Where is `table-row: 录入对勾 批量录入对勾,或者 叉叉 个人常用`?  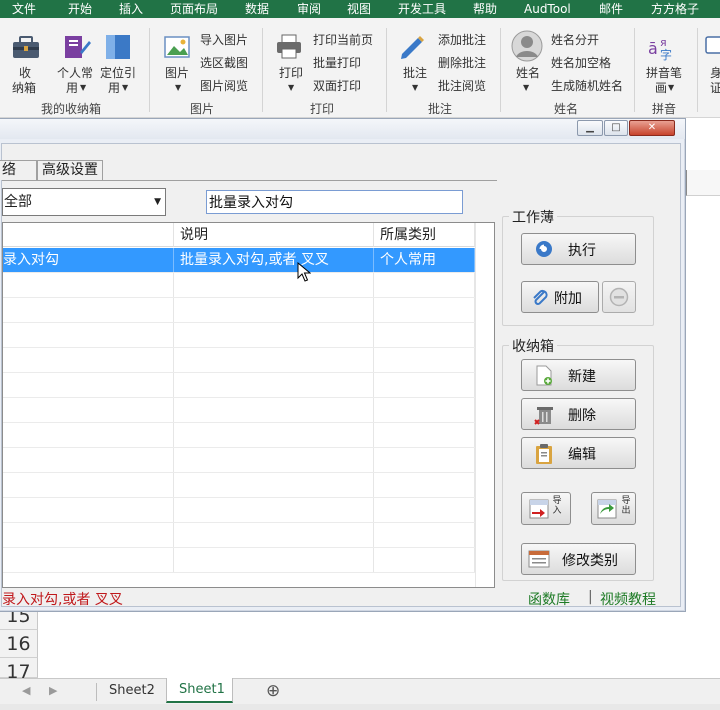
table-row: 录入对勾 批量录入对勾,或者 叉叉 个人常用 is located at coordinates (239, 260).